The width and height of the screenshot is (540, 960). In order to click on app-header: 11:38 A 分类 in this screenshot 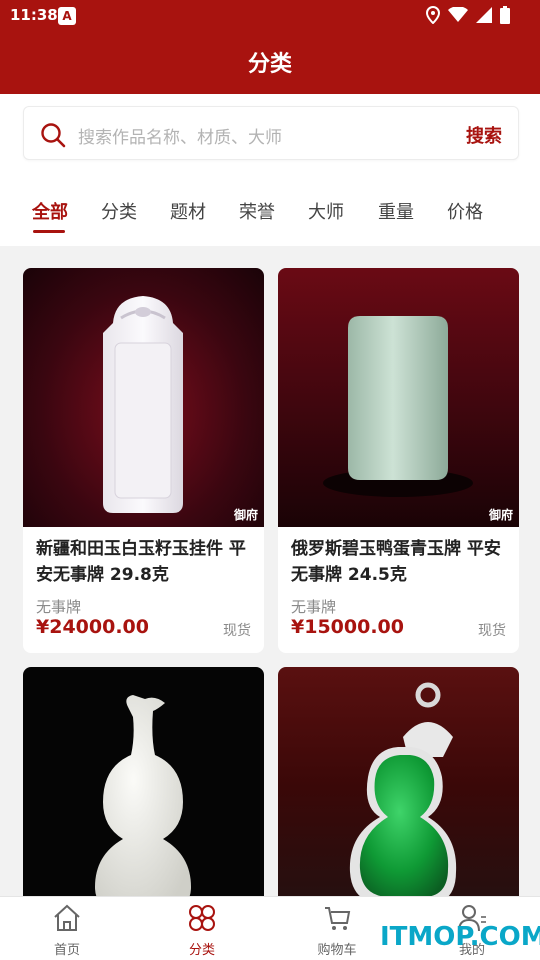, I will do `click(270, 47)`.